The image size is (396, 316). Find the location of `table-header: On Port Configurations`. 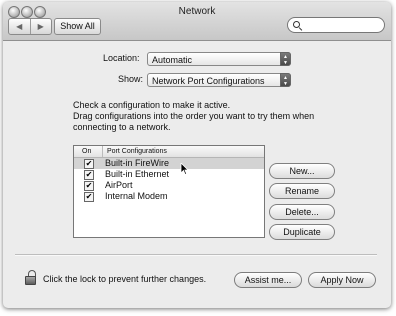

table-header: On Port Configurations is located at coordinates (169, 152).